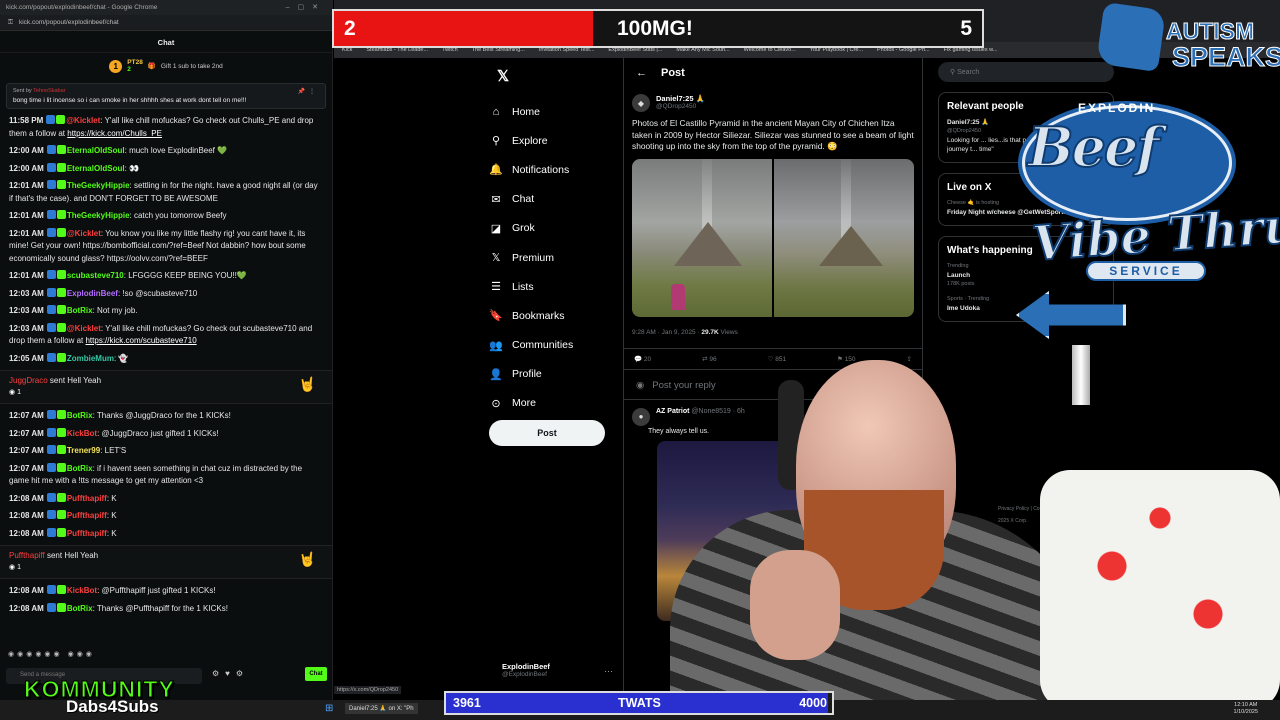  Describe the element at coordinates (161, 415) in the screenshot. I see `message-text: : Thanks @JuggDraco for the 1 KICKs!` at that location.